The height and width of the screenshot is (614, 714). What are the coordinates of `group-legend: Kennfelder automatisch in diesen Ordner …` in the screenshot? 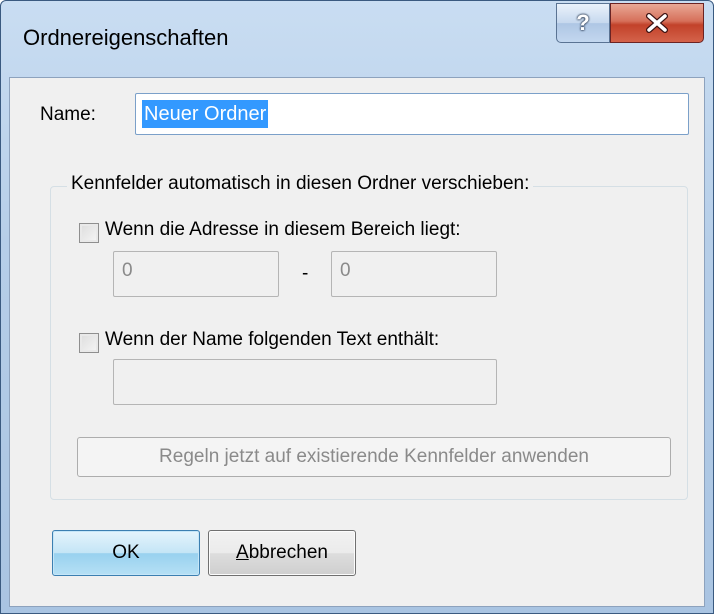 It's located at (300, 184).